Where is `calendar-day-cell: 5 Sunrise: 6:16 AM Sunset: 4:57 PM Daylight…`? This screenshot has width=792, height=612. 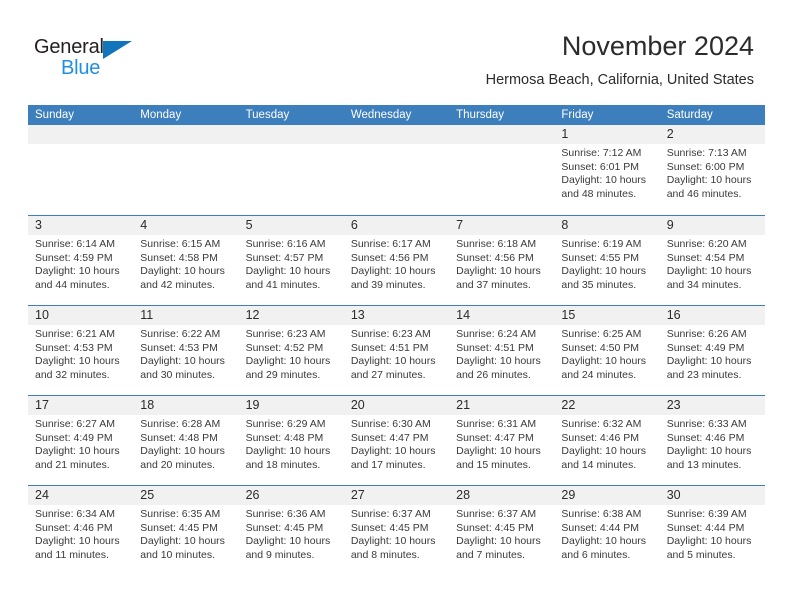 calendar-day-cell: 5 Sunrise: 6:16 AM Sunset: 4:57 PM Daylight… is located at coordinates (291, 260).